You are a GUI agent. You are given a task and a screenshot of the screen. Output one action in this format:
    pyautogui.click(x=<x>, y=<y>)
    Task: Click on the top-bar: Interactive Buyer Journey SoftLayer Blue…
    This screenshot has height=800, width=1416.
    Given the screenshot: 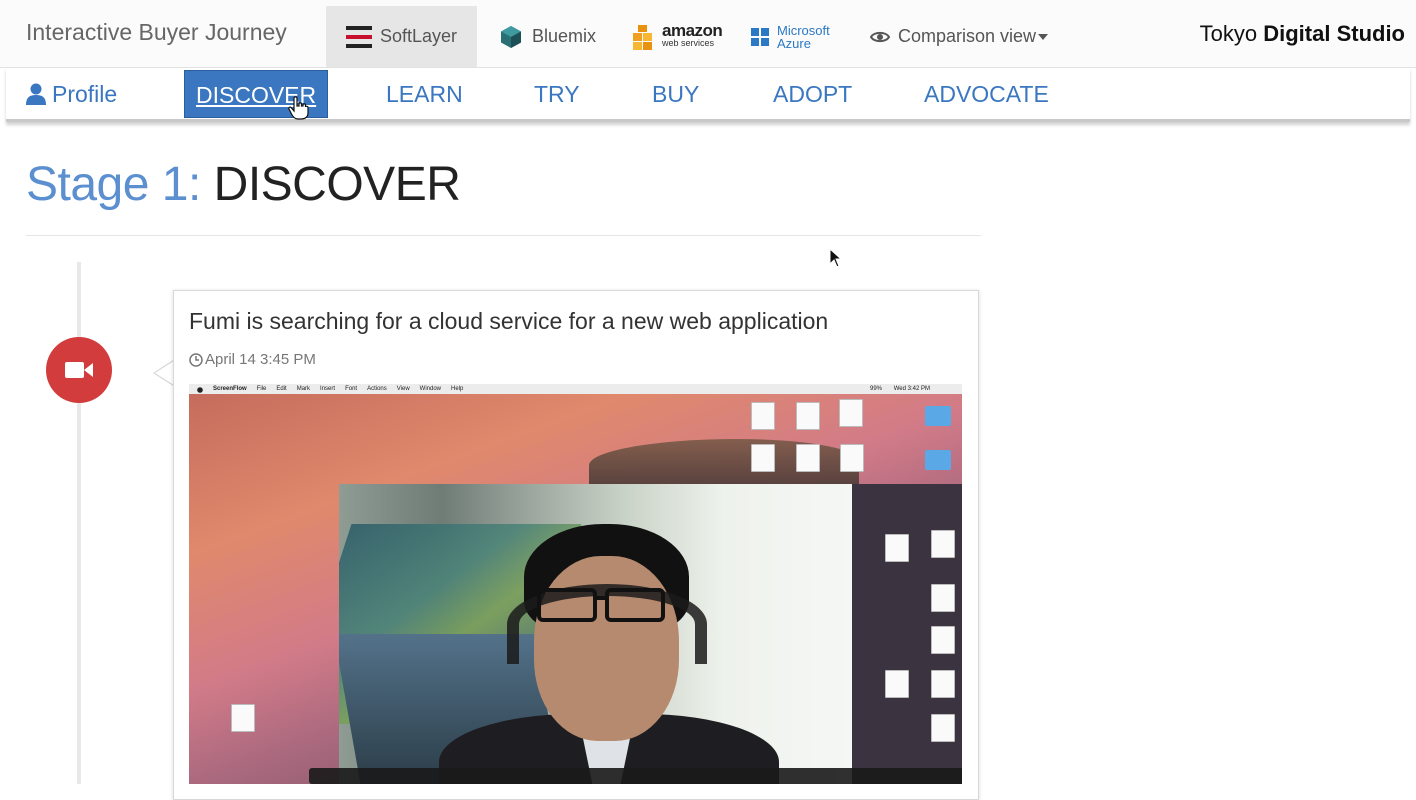 What is the action you would take?
    pyautogui.click(x=708, y=34)
    